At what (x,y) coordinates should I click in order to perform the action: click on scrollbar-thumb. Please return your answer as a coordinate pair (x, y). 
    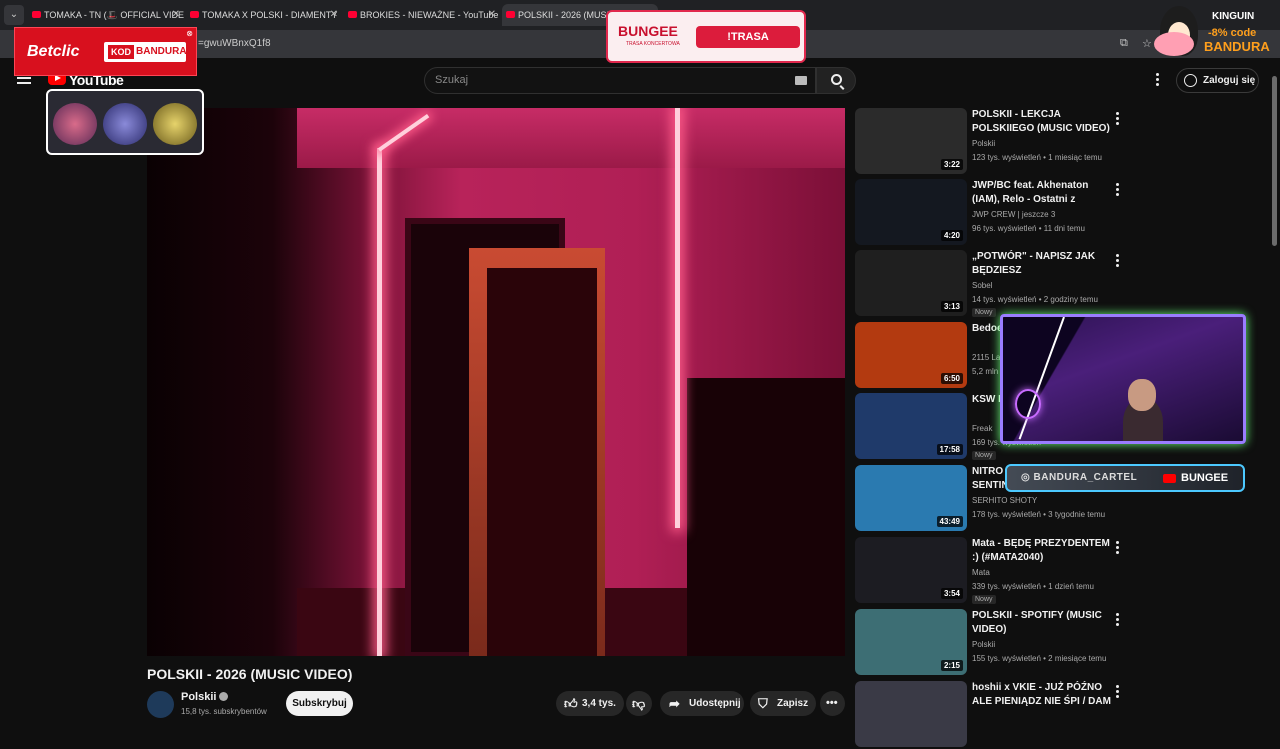
    Looking at the image, I should click on (1274, 161).